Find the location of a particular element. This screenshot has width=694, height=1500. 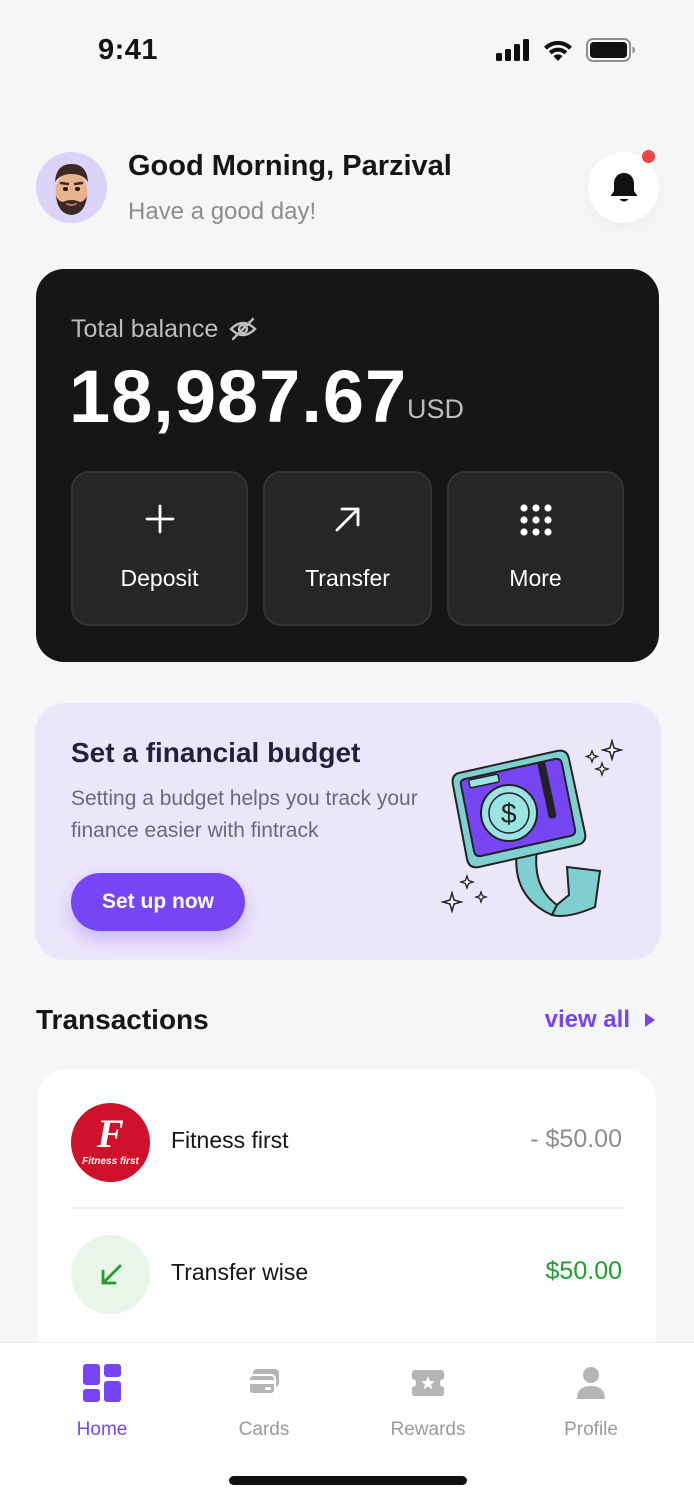

fitness-first-logo: F Fitness first is located at coordinates (110, 1142).